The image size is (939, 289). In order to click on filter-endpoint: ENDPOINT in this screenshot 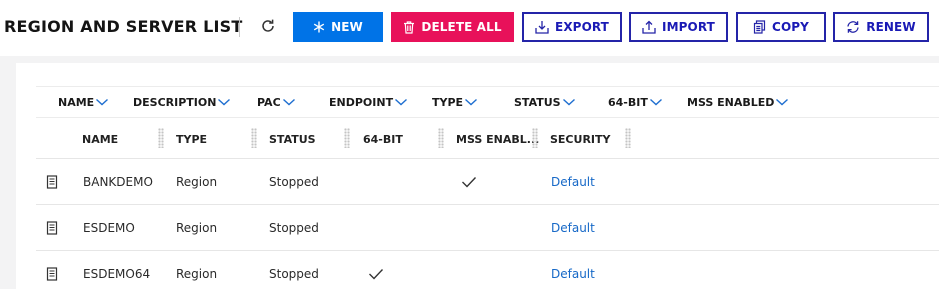, I will do `click(368, 102)`.